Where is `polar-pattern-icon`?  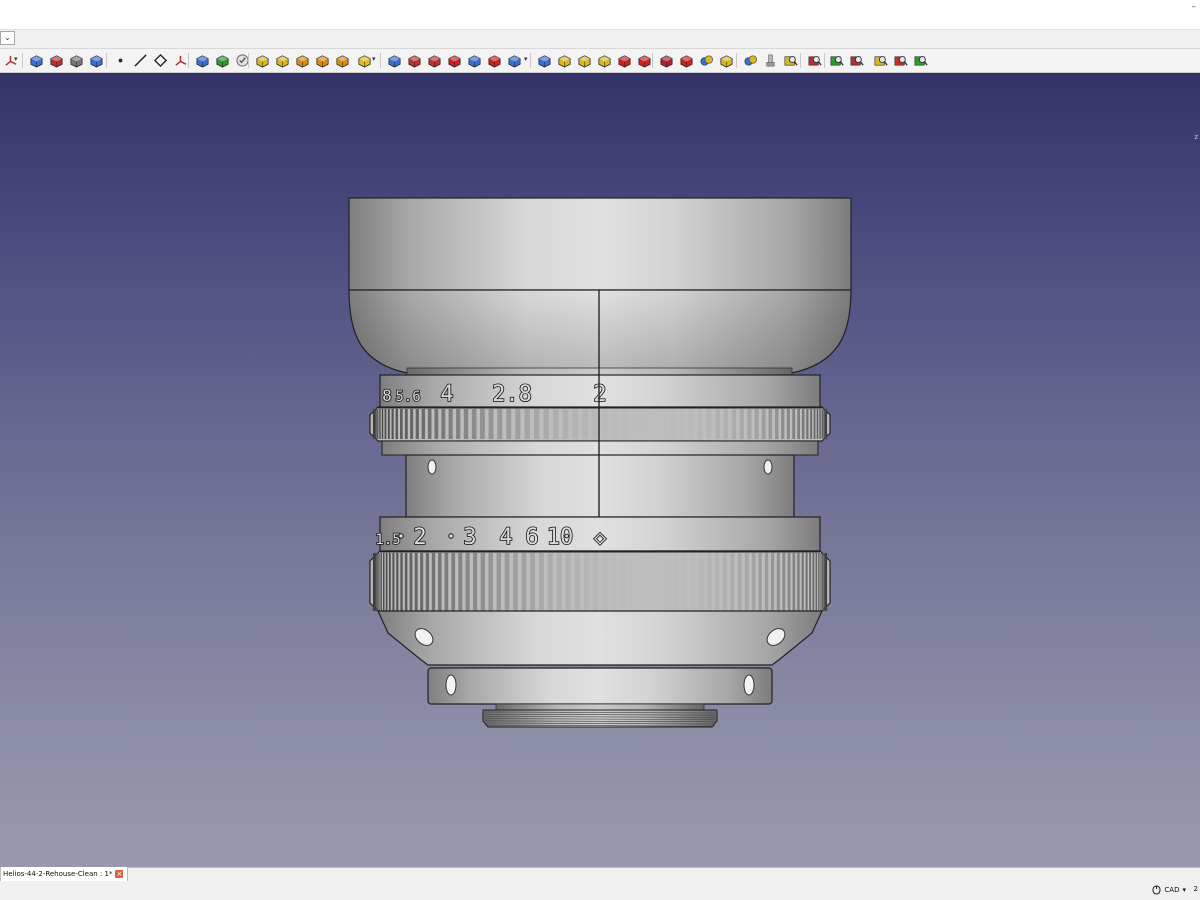 polar-pattern-icon is located at coordinates (564, 60).